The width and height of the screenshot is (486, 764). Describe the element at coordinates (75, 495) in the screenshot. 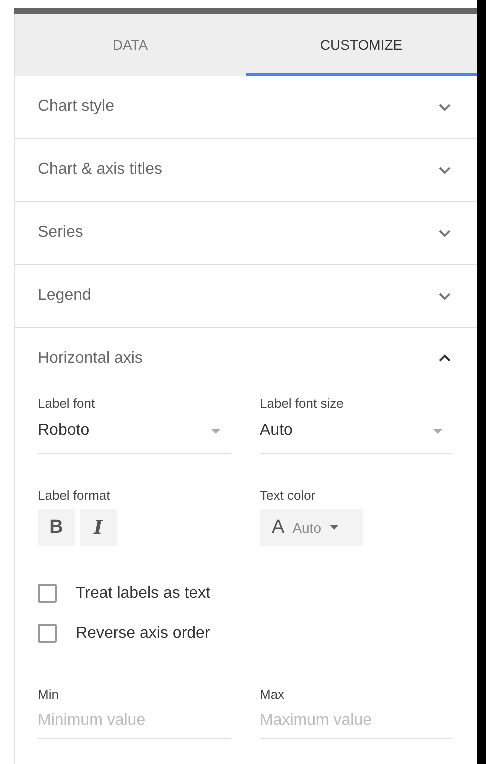

I see `field-label: Label format` at that location.